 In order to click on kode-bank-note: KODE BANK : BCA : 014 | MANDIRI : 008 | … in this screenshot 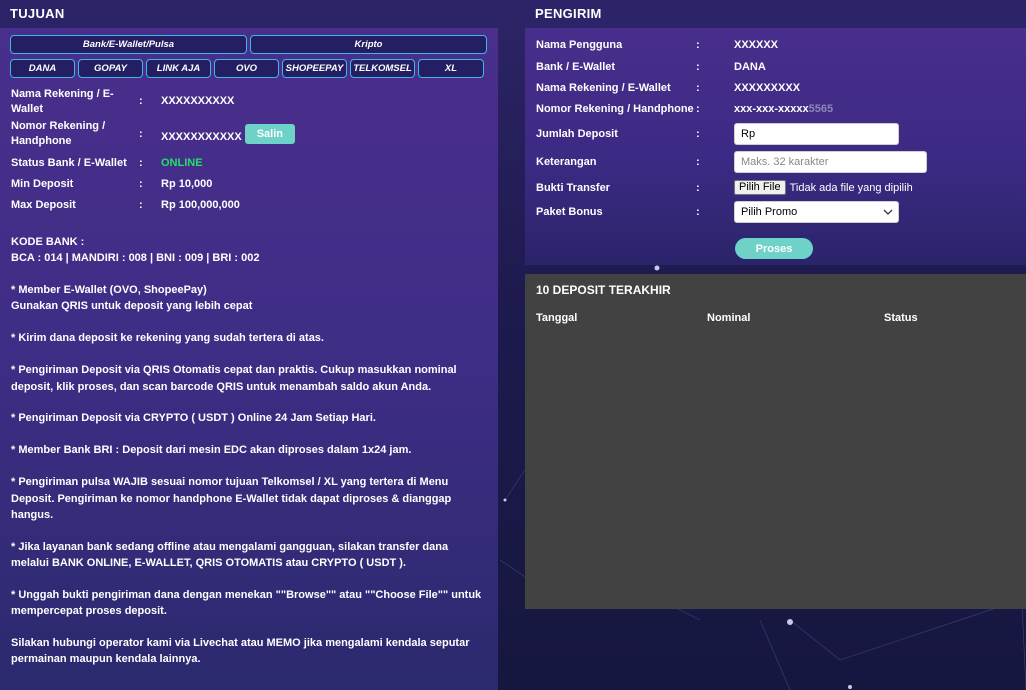, I will do `click(135, 250)`.